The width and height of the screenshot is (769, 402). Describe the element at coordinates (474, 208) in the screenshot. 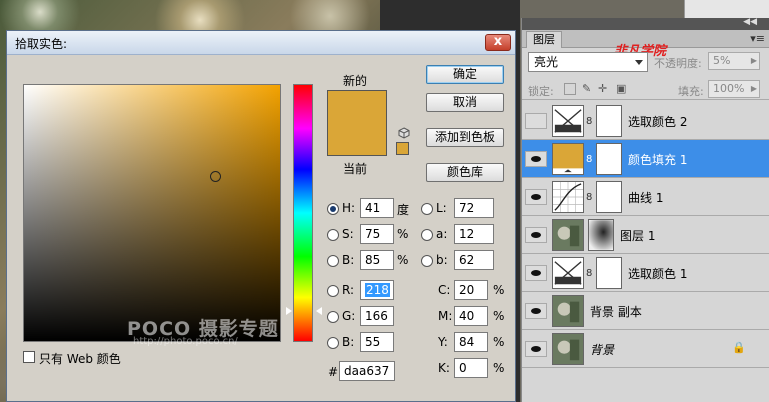

I see `lightness-input: 72` at that location.